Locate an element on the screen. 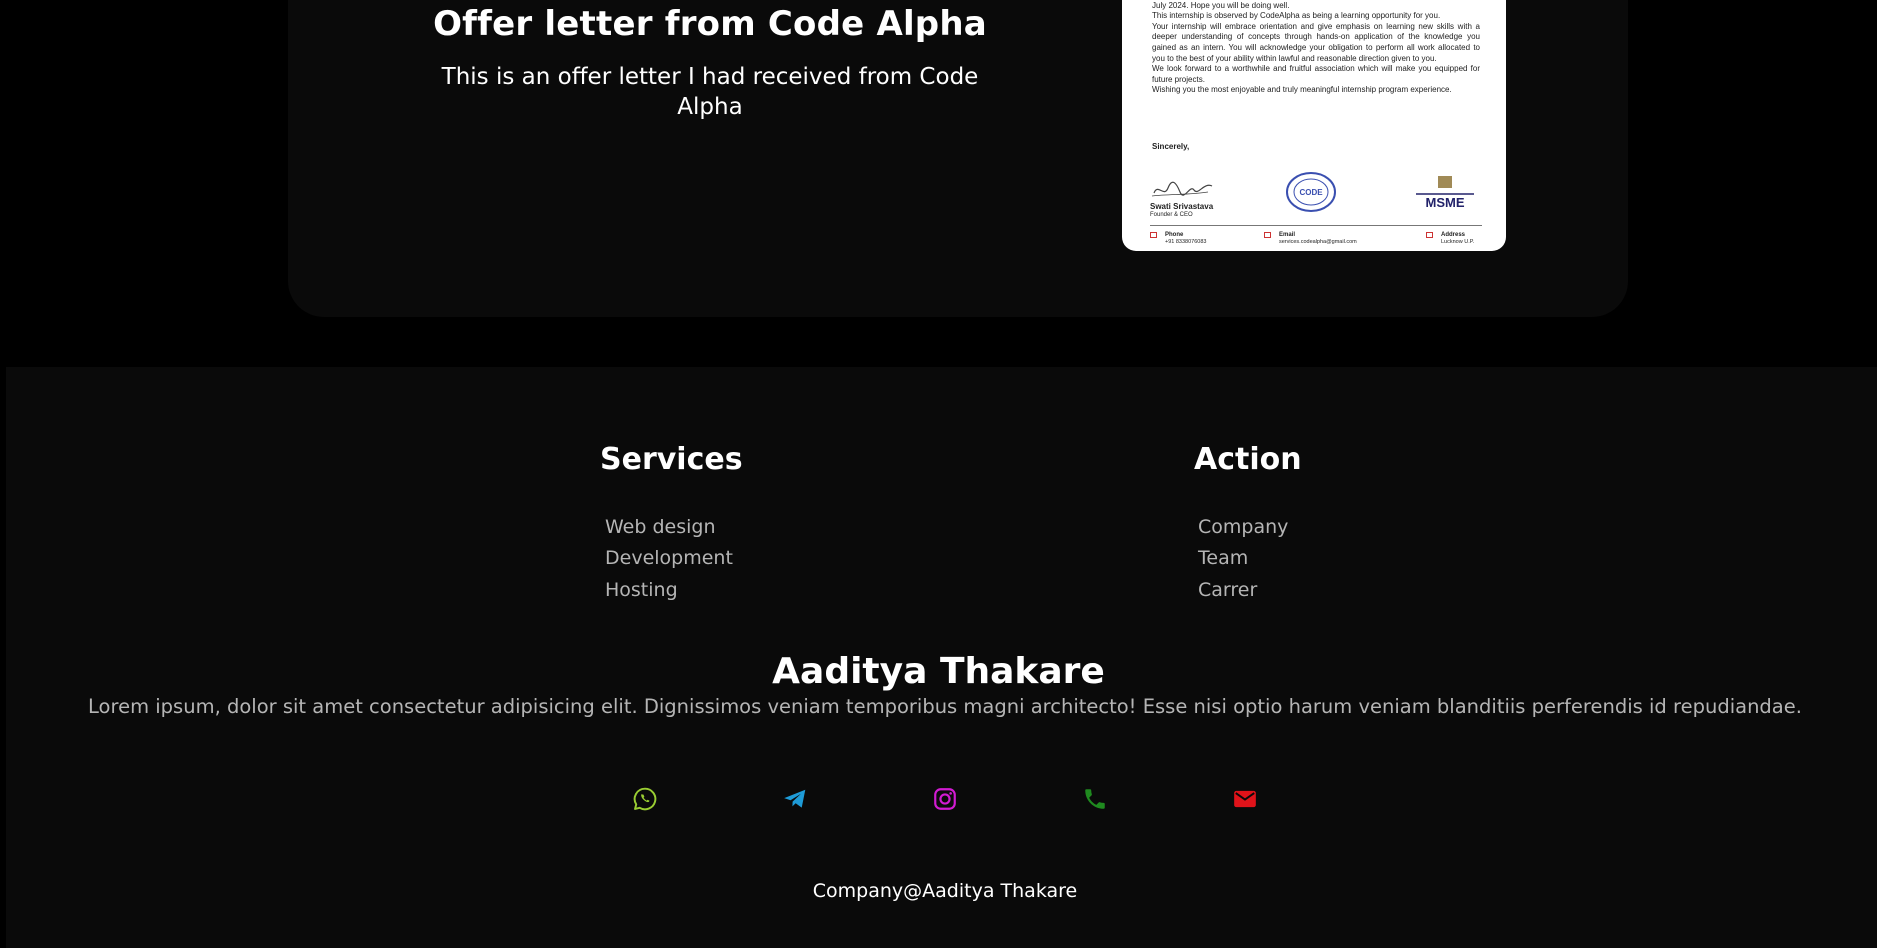  footer-link-development: Development is located at coordinates (669, 558).